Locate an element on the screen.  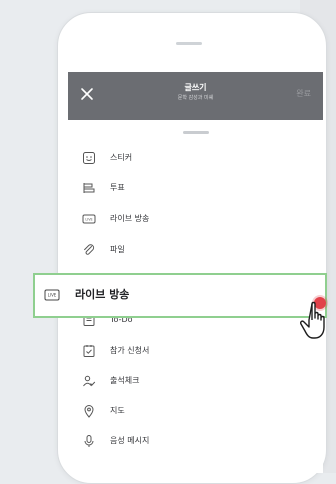
vote-icon is located at coordinates (89, 188).